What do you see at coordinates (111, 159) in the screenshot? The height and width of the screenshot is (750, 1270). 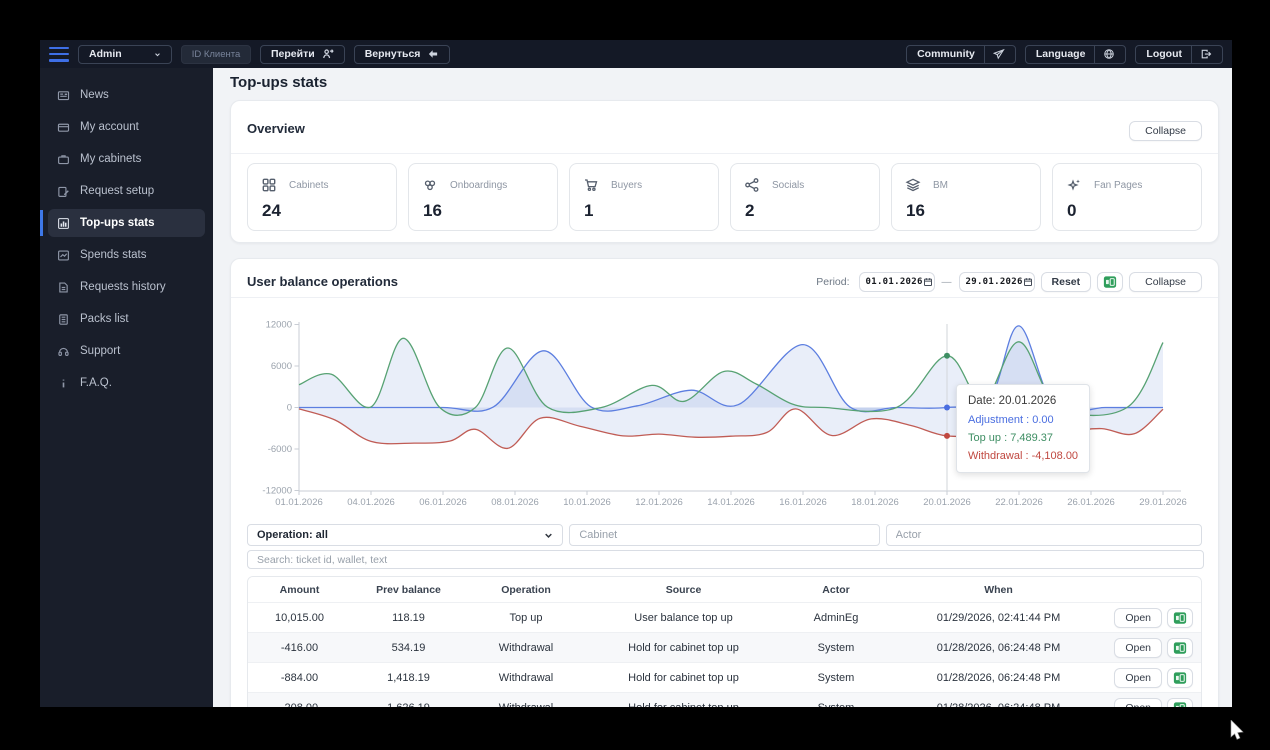 I see `sidebar-item-label: My cabinets` at bounding box center [111, 159].